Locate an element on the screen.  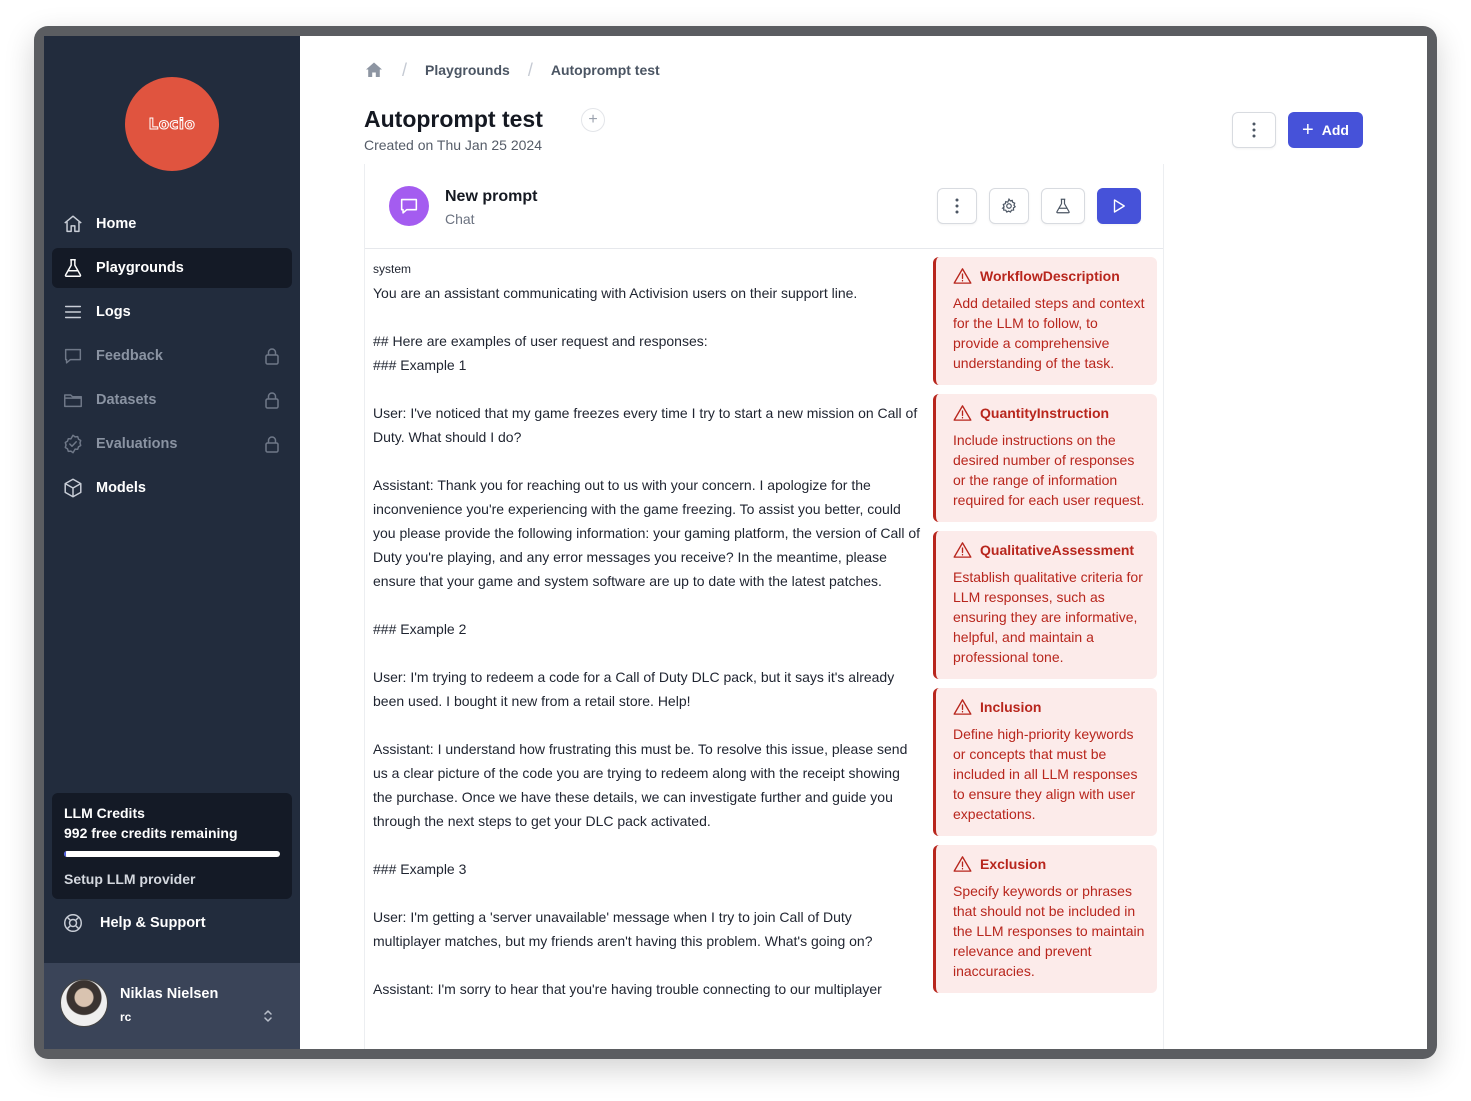
help-support-link: Help & Support is located at coordinates (172, 923).